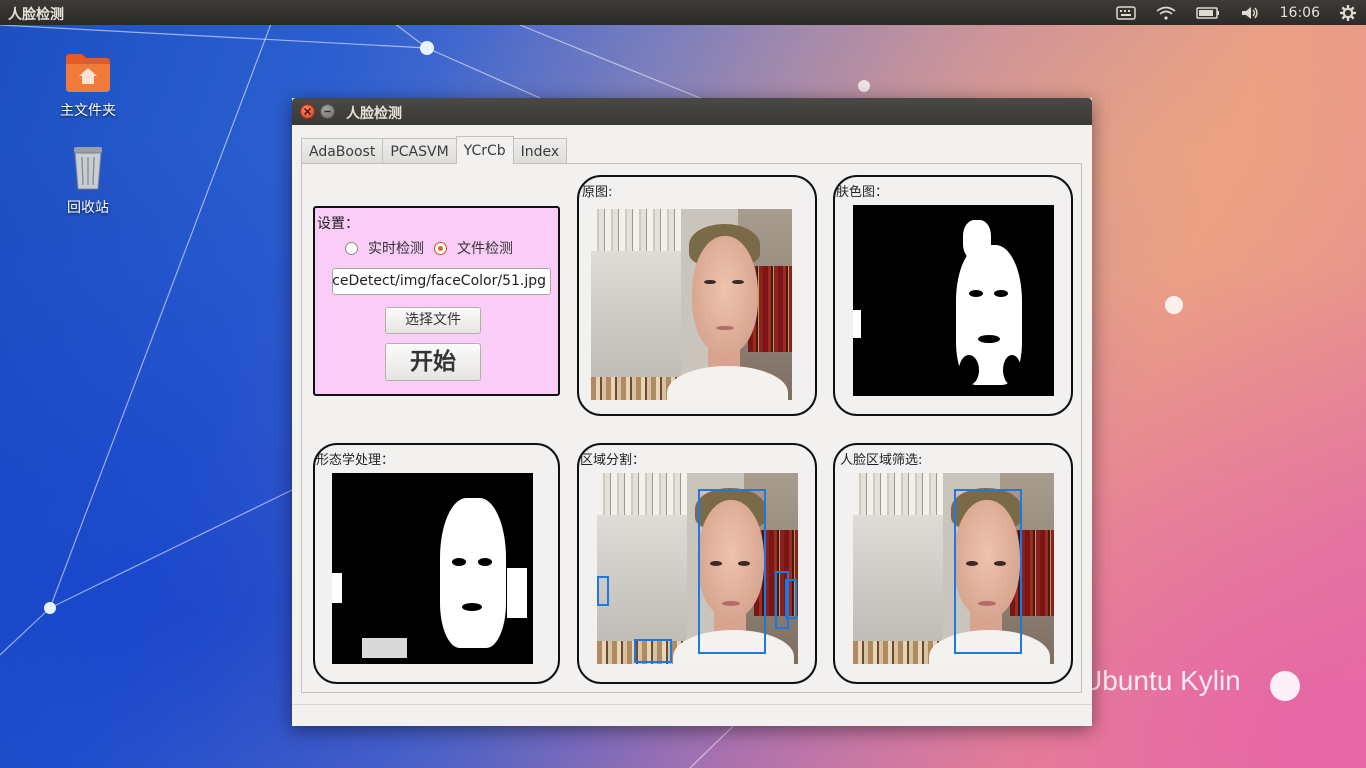  Describe the element at coordinates (484, 150) in the screenshot. I see `tab-ycrcb: YCrCb` at that location.